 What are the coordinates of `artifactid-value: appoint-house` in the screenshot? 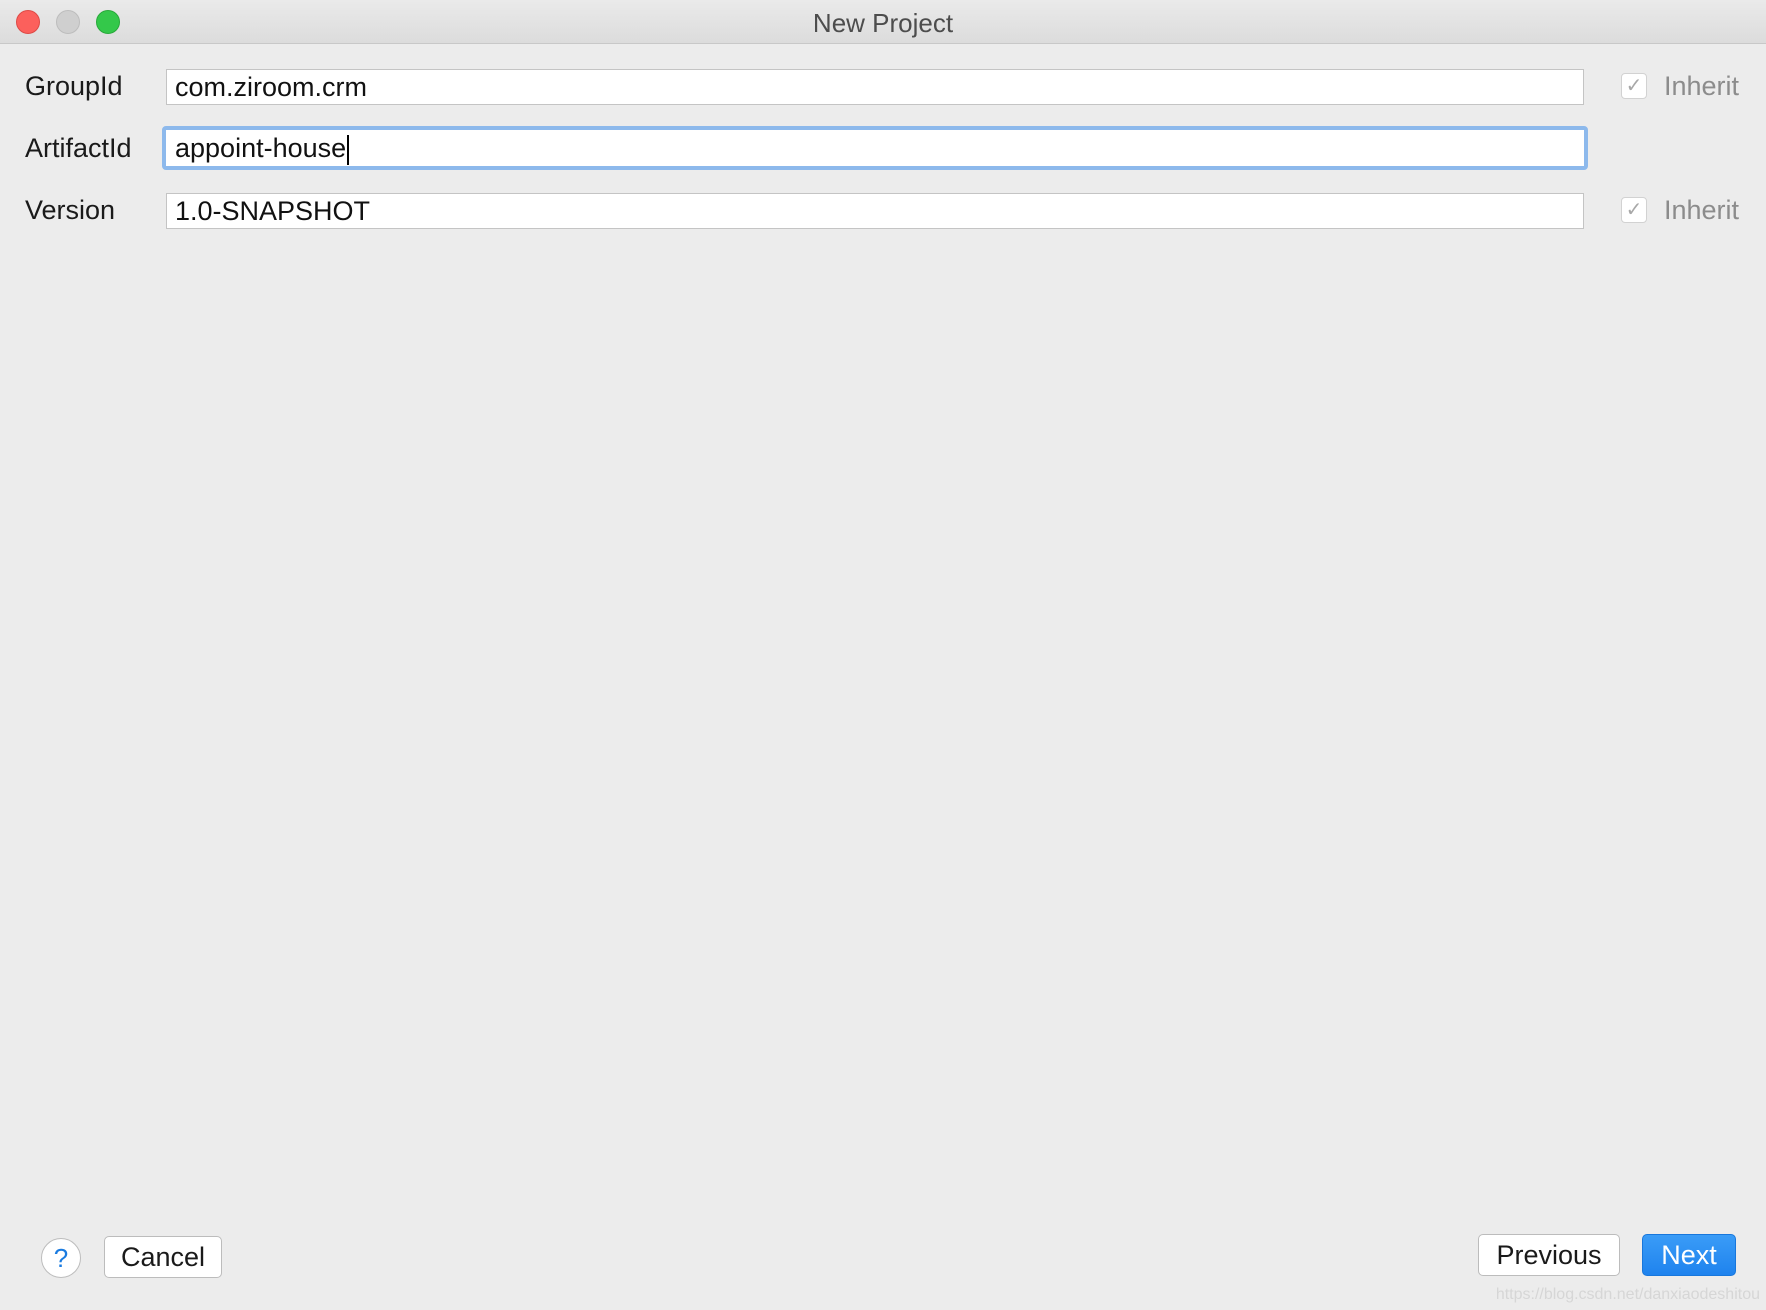 It's located at (261, 148).